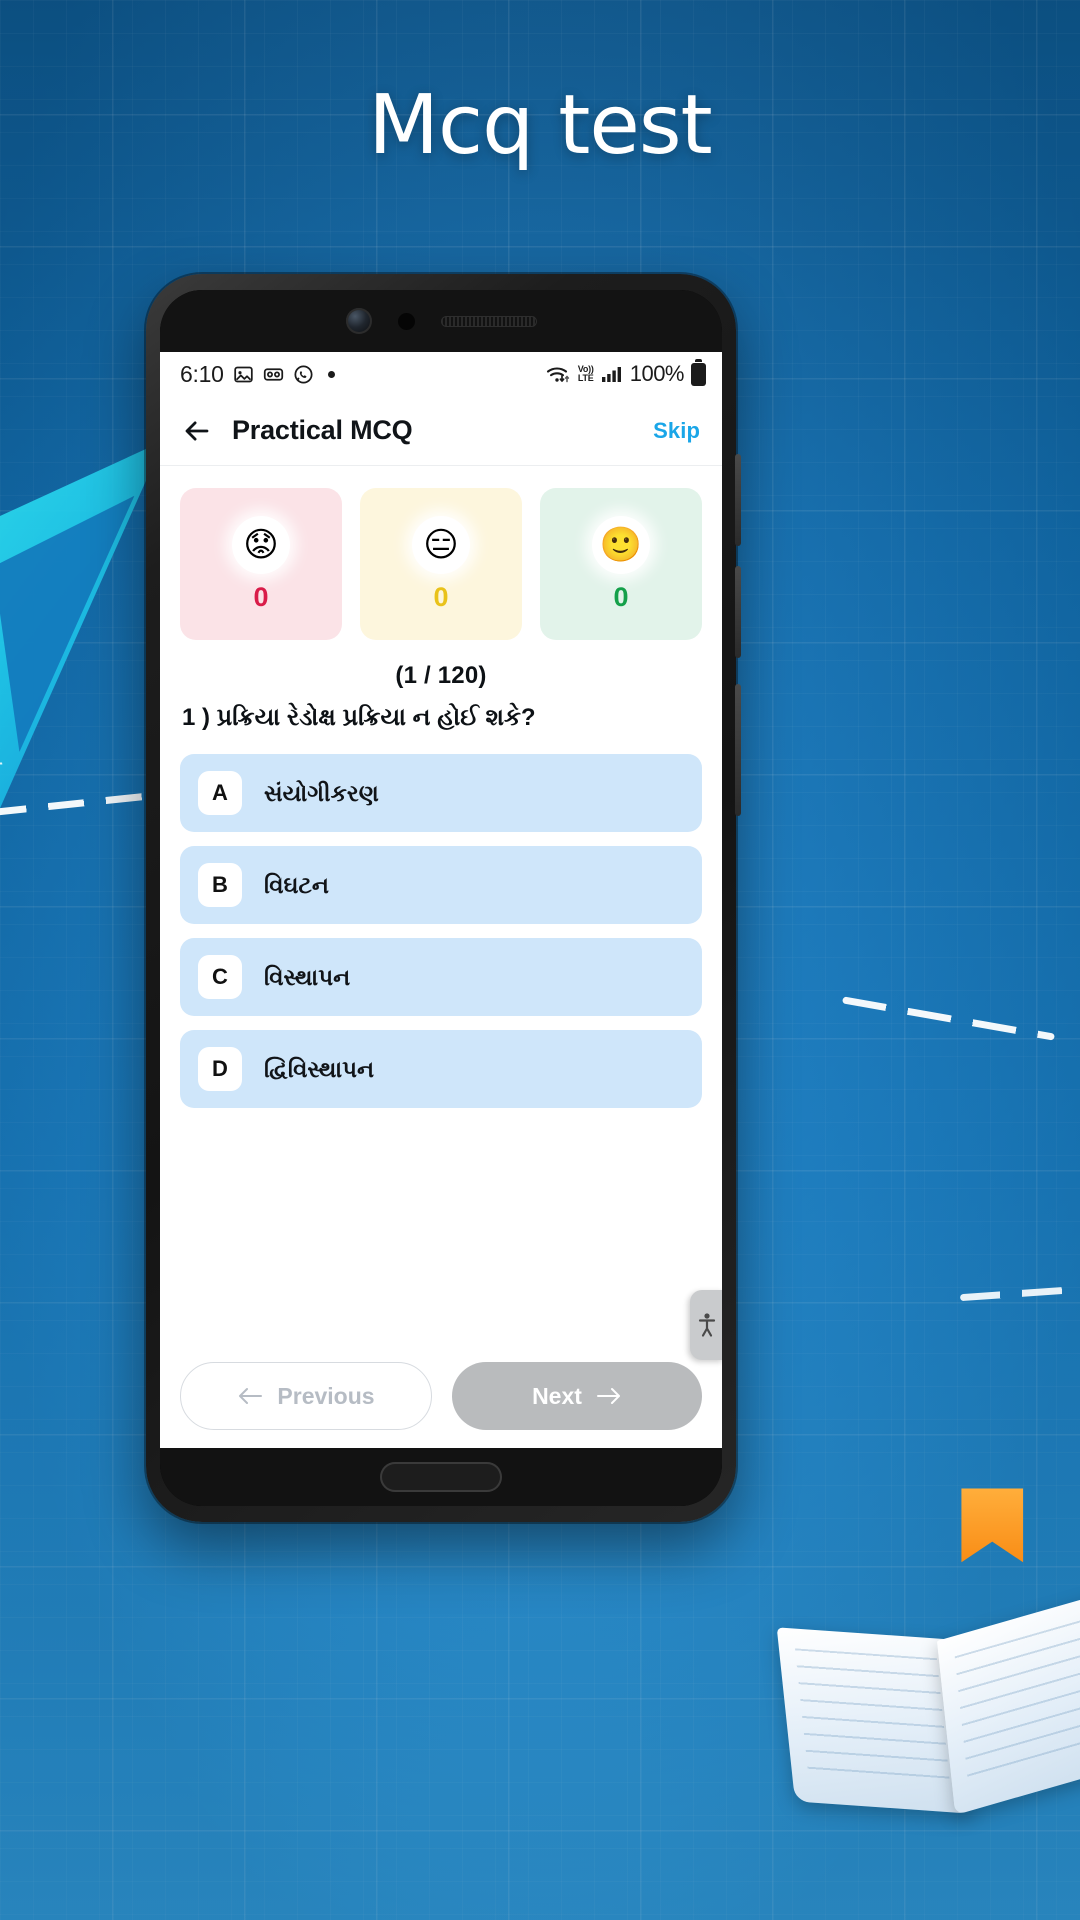 This screenshot has height=1920, width=1080. I want to click on phone-power-button, so click(738, 750).